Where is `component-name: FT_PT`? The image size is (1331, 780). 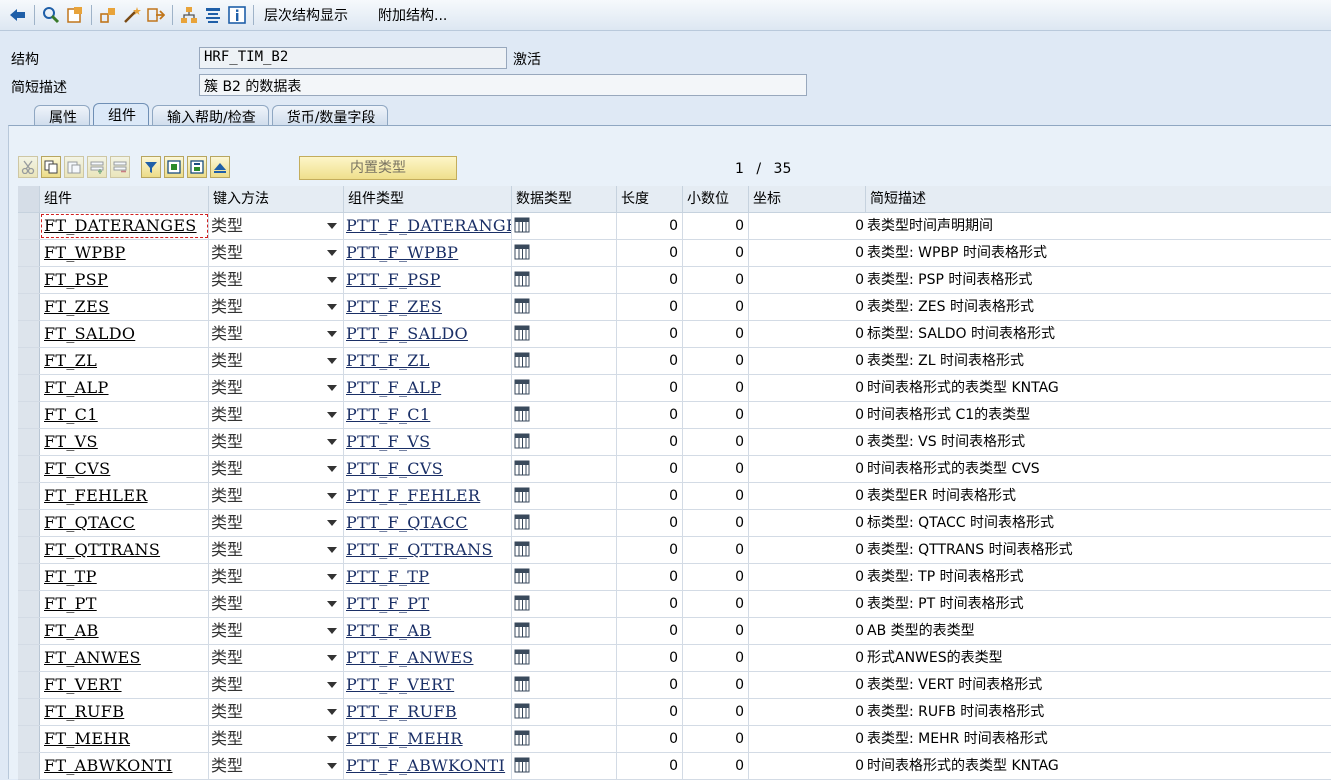 component-name: FT_PT is located at coordinates (124, 604).